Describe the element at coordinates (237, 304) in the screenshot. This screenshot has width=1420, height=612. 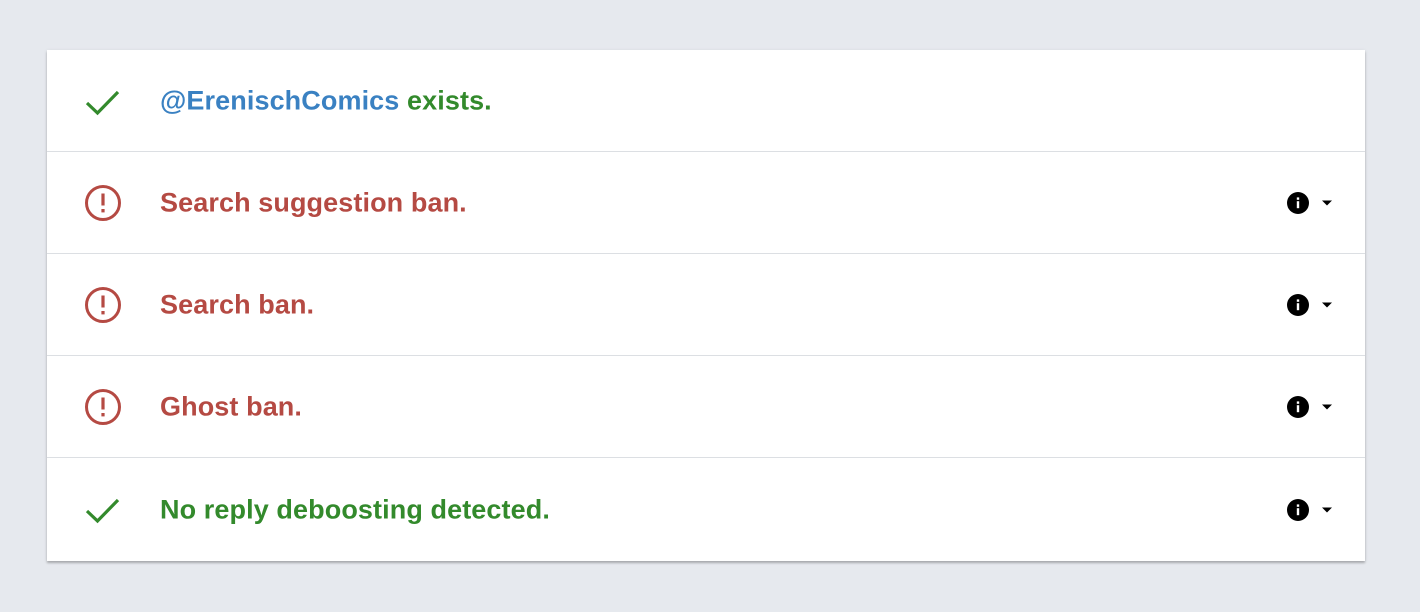
I see `result-label: Search ban.` at that location.